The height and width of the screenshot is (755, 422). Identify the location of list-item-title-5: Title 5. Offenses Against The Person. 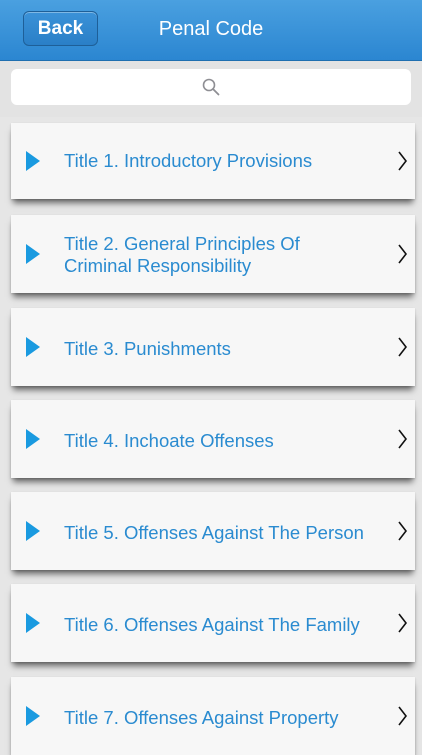
(213, 531).